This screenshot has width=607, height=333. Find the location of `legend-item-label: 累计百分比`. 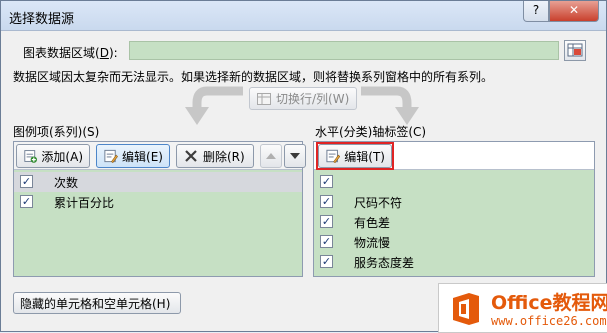

legend-item-label: 累计百分比 is located at coordinates (84, 203).